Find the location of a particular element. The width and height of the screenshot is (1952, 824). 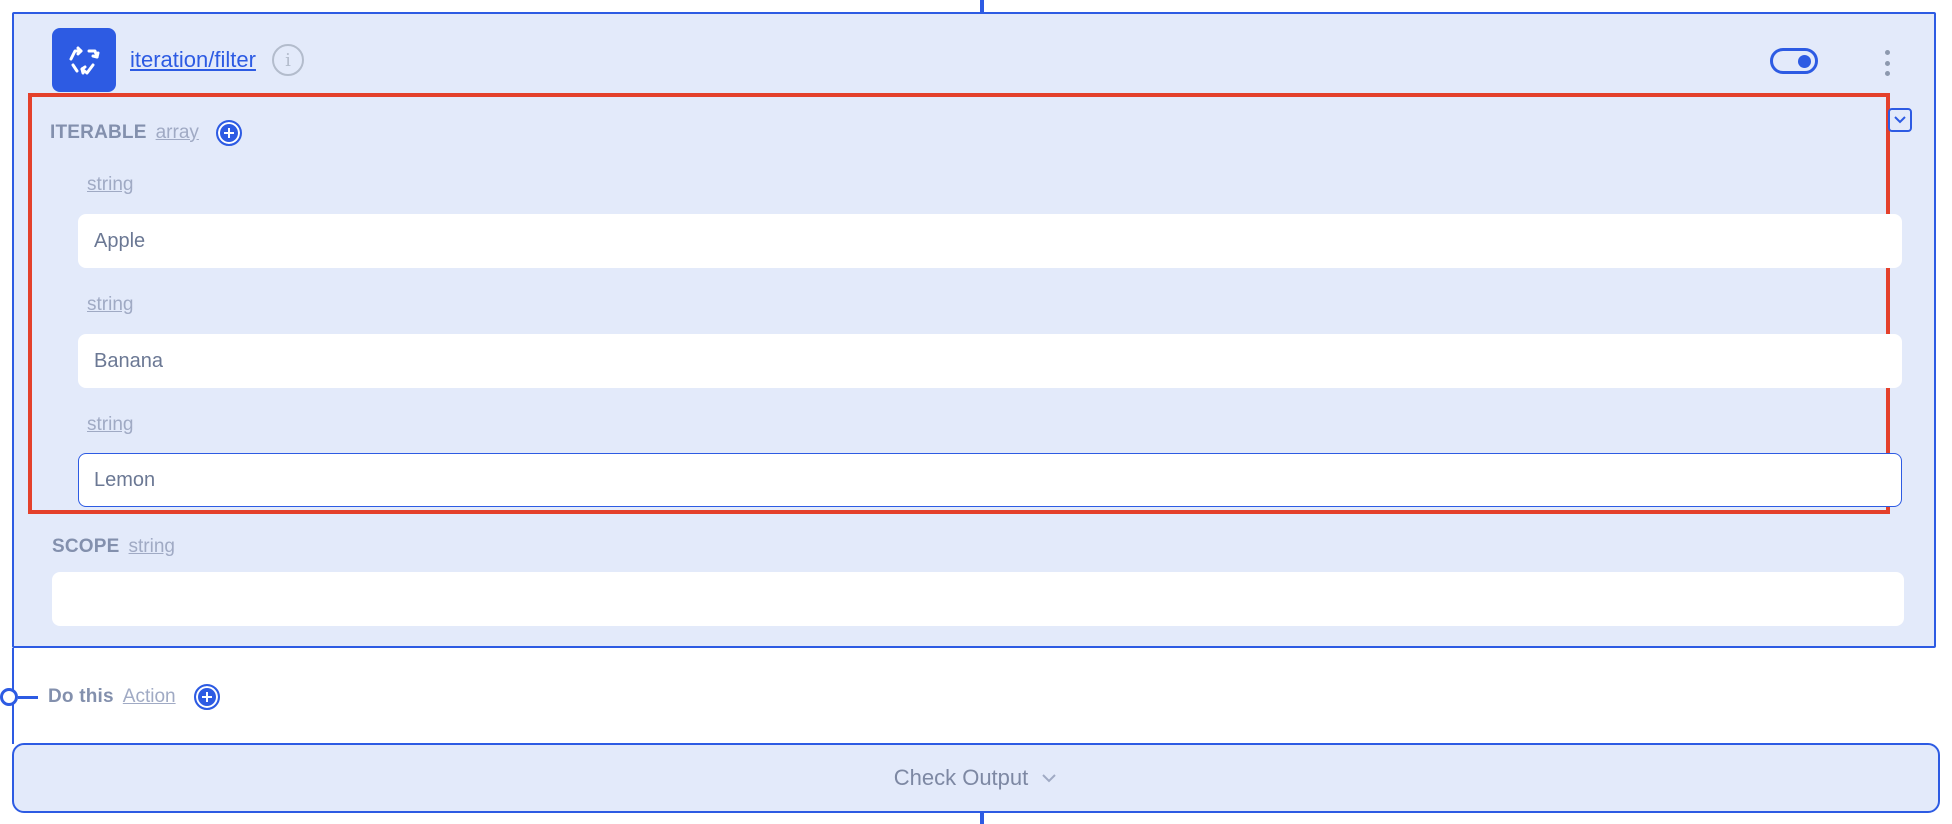

item-input-apple: Apple is located at coordinates (990, 241).